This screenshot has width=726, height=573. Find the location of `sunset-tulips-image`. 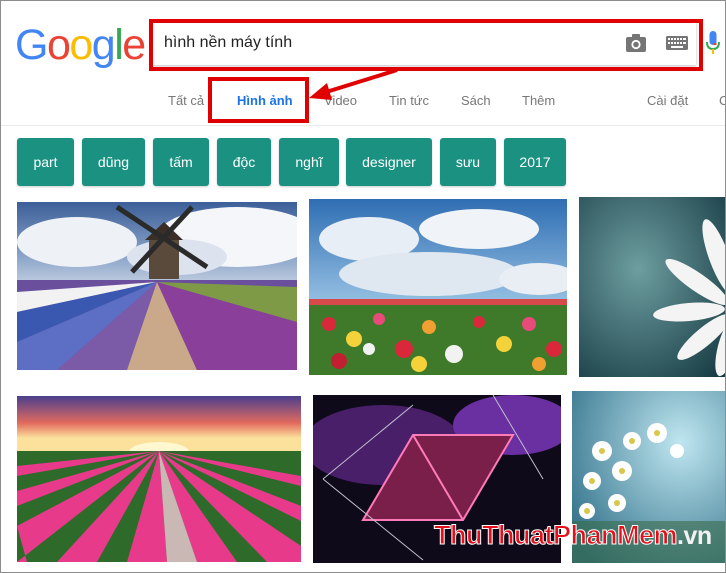

sunset-tulips-image is located at coordinates (159, 479).